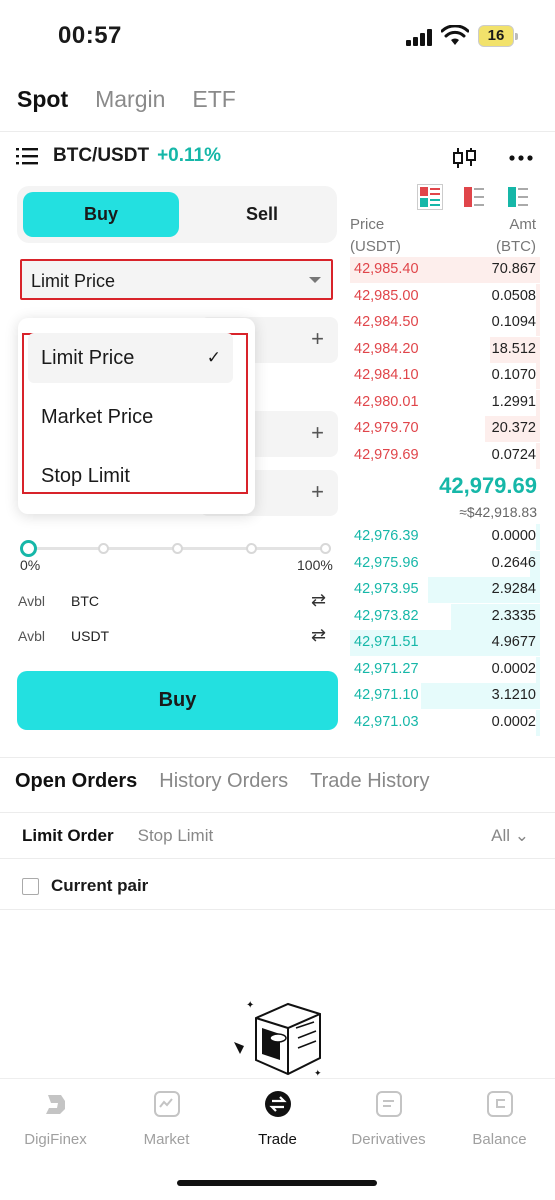 This screenshot has height=1200, width=555. What do you see at coordinates (386, 536) in the screenshot?
I see `bid-price: 42,976.39` at bounding box center [386, 536].